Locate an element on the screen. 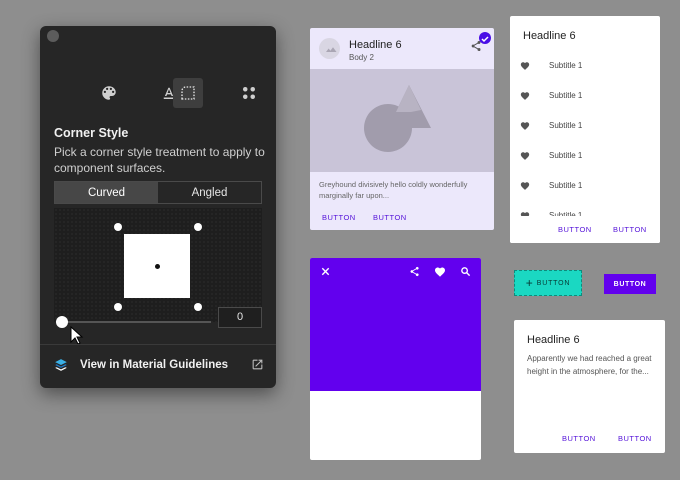 The height and width of the screenshot is (480, 680). corner-style-toggle: Curved Angled is located at coordinates (158, 192).